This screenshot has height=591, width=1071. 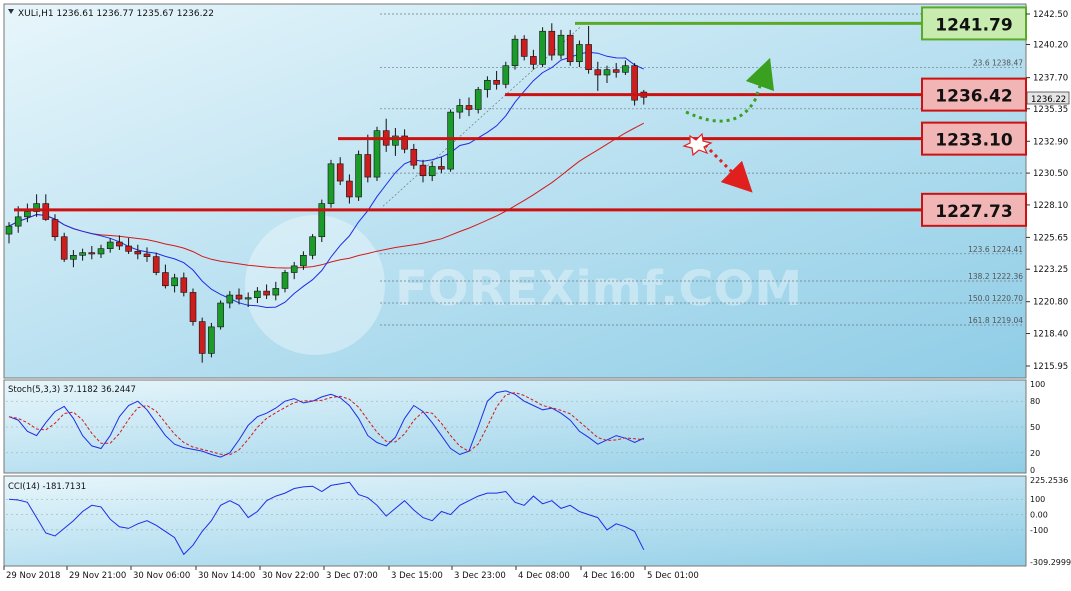 I want to click on time-tick-label: 30 Nov 06:00, so click(x=161, y=576).